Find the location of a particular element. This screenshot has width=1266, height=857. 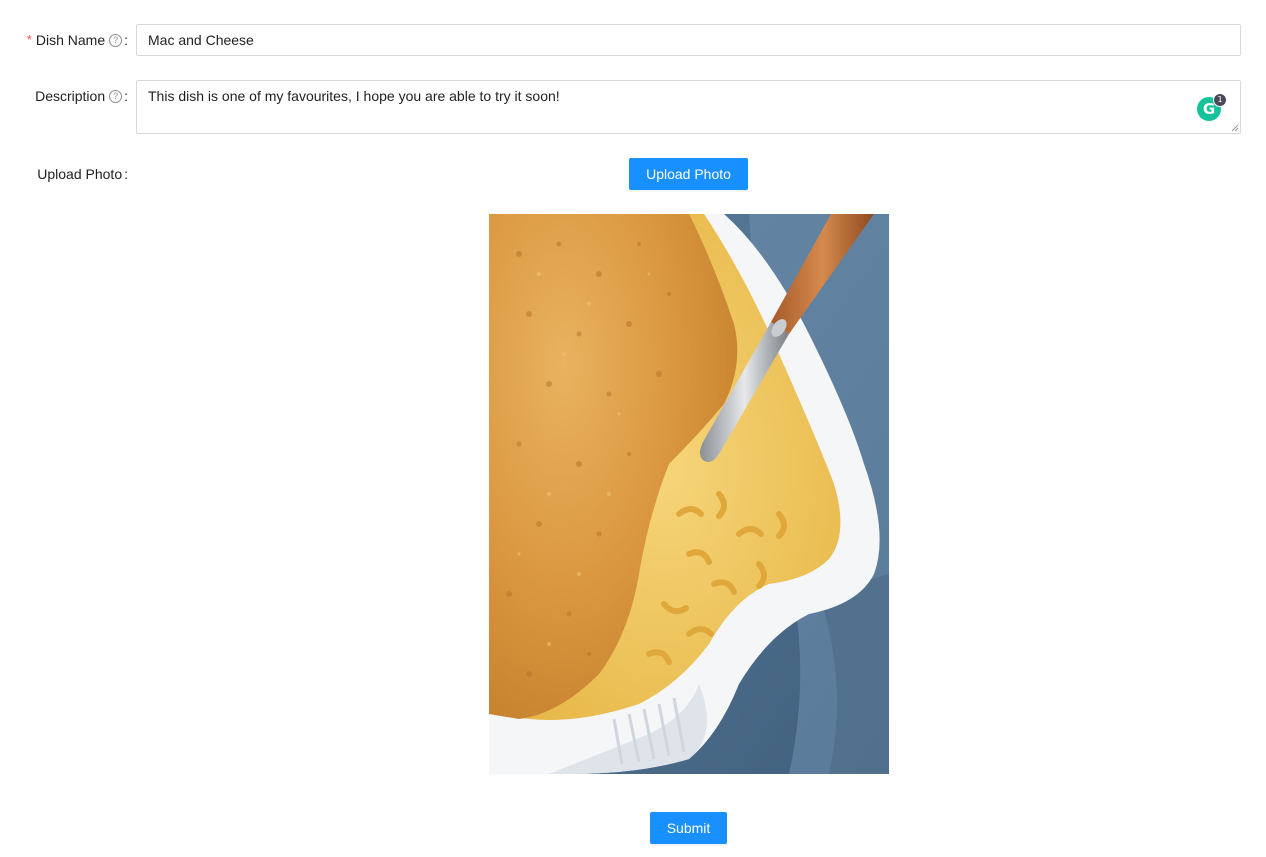

grammarly-badge: 1 is located at coordinates (1220, 100).